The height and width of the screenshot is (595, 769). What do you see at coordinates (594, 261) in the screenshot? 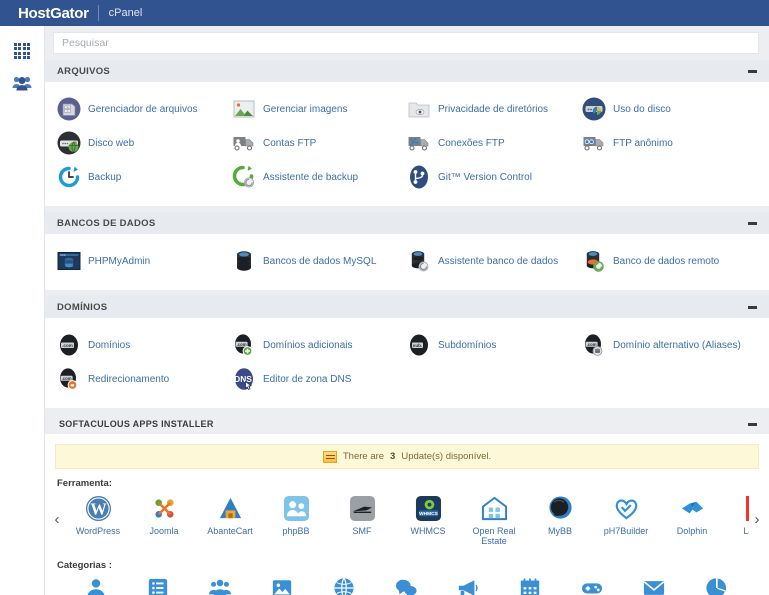
I see `remote-database-icon` at bounding box center [594, 261].